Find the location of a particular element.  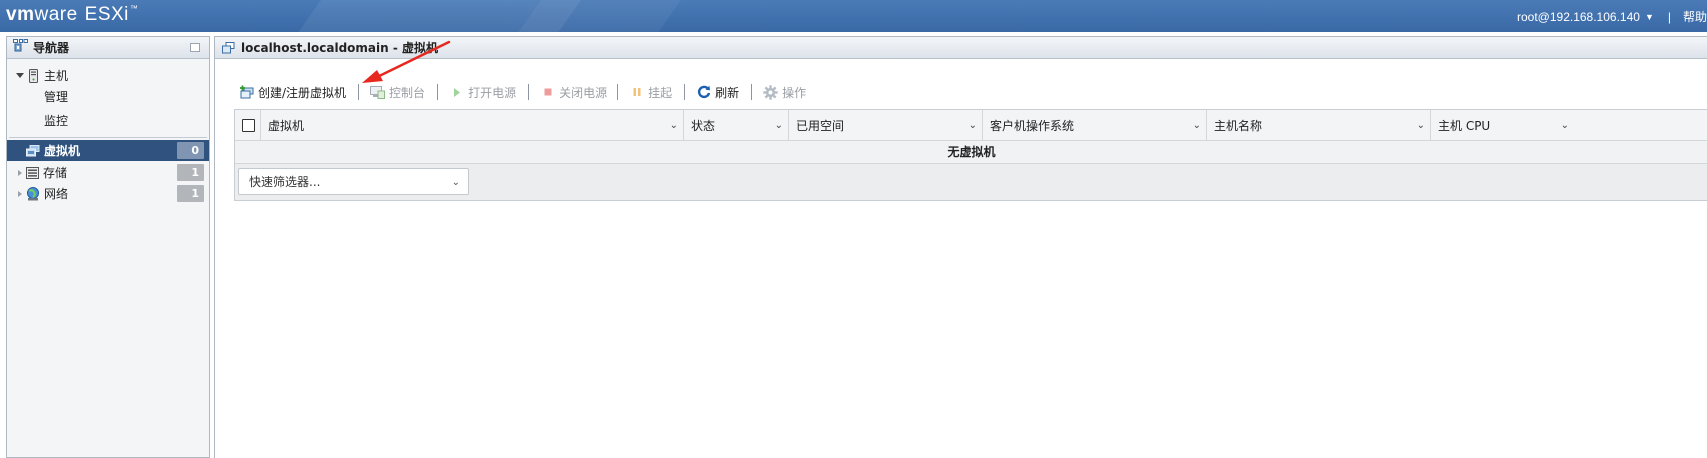

vmware-esxi-logo: vmware ESXi™ is located at coordinates (72, 15).